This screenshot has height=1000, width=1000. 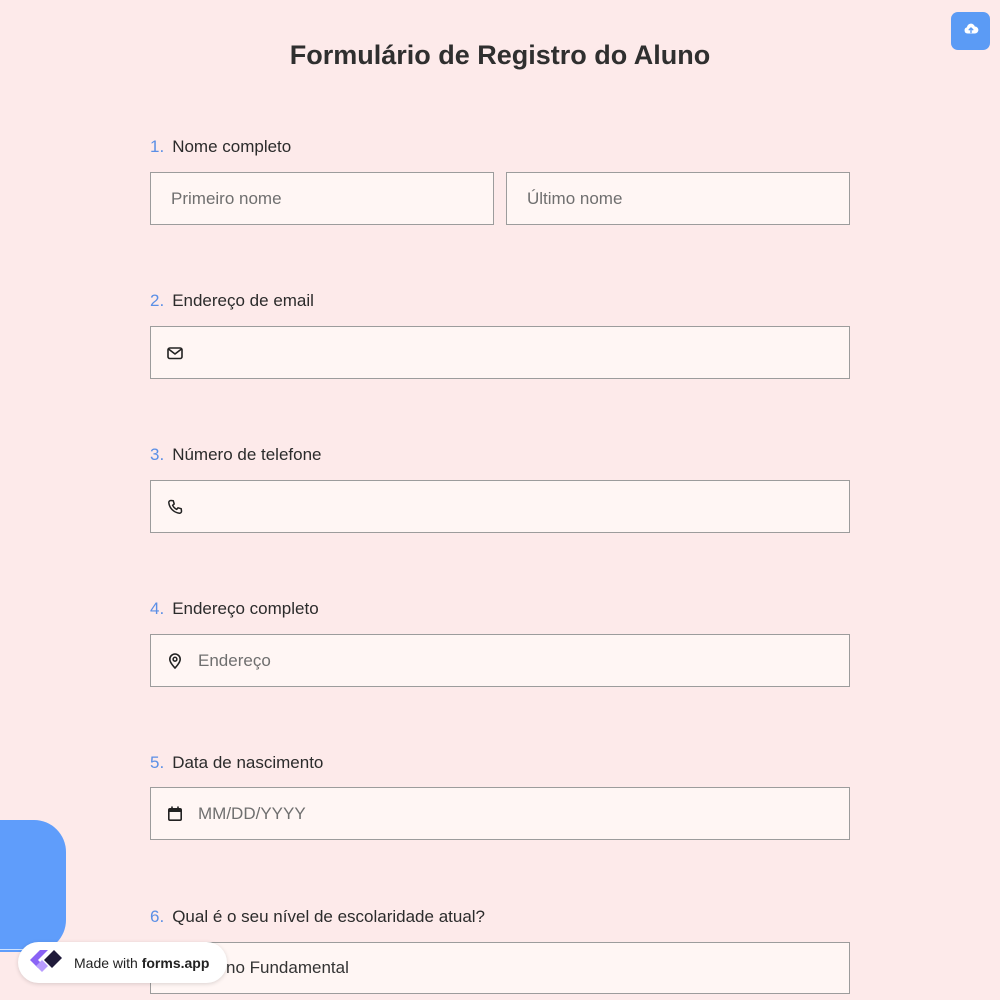 What do you see at coordinates (322, 198) in the screenshot?
I see `first-name-input: Primeiro nome` at bounding box center [322, 198].